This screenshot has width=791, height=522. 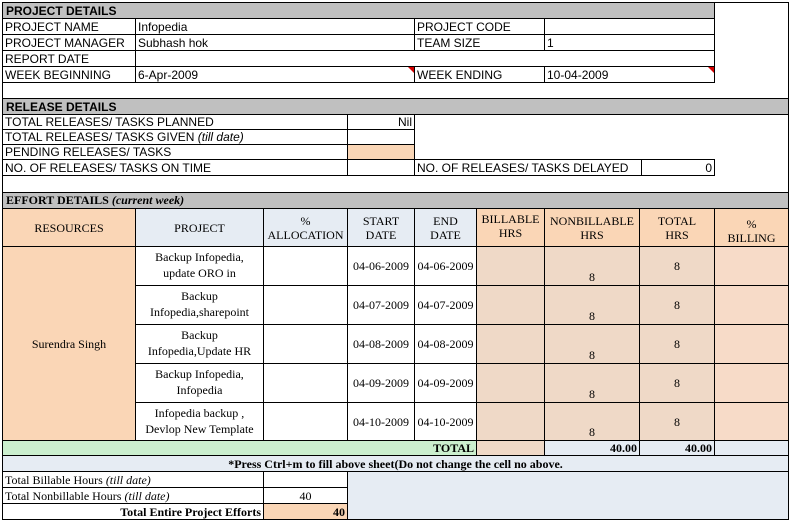 What do you see at coordinates (677, 421) in the screenshot?
I see `task-total-5: 8` at bounding box center [677, 421].